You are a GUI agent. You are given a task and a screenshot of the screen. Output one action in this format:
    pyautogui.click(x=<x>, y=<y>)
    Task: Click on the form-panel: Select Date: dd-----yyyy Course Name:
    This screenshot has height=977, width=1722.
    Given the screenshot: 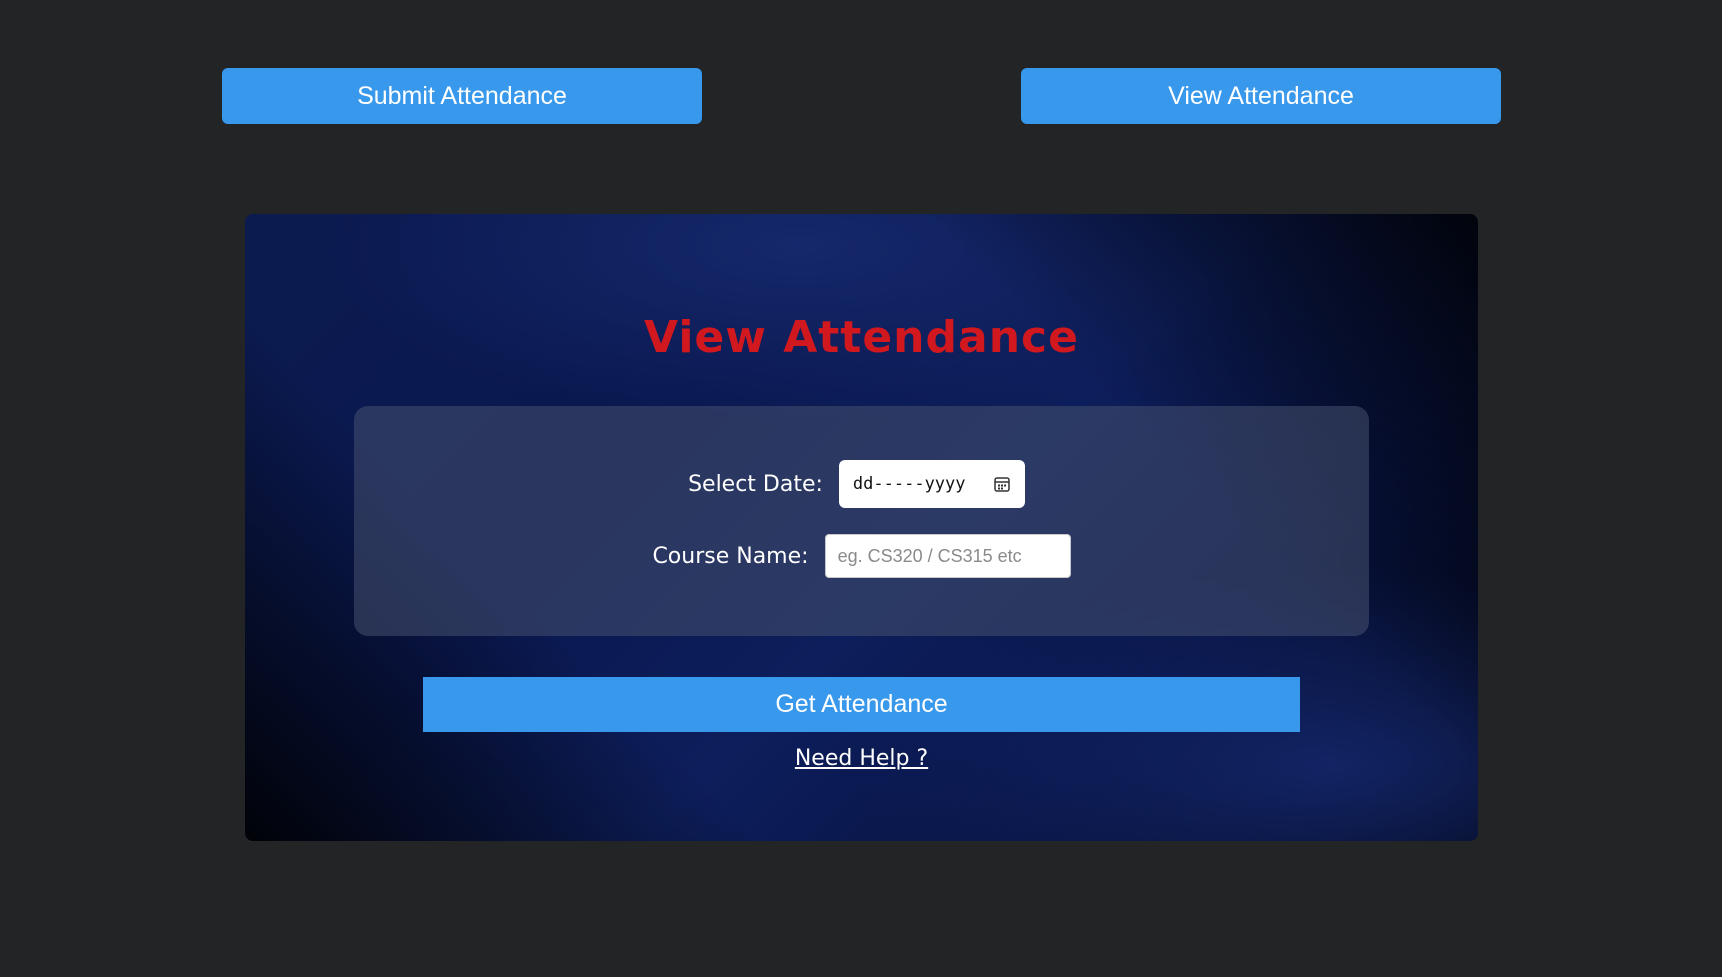 What is the action you would take?
    pyautogui.click(x=861, y=521)
    